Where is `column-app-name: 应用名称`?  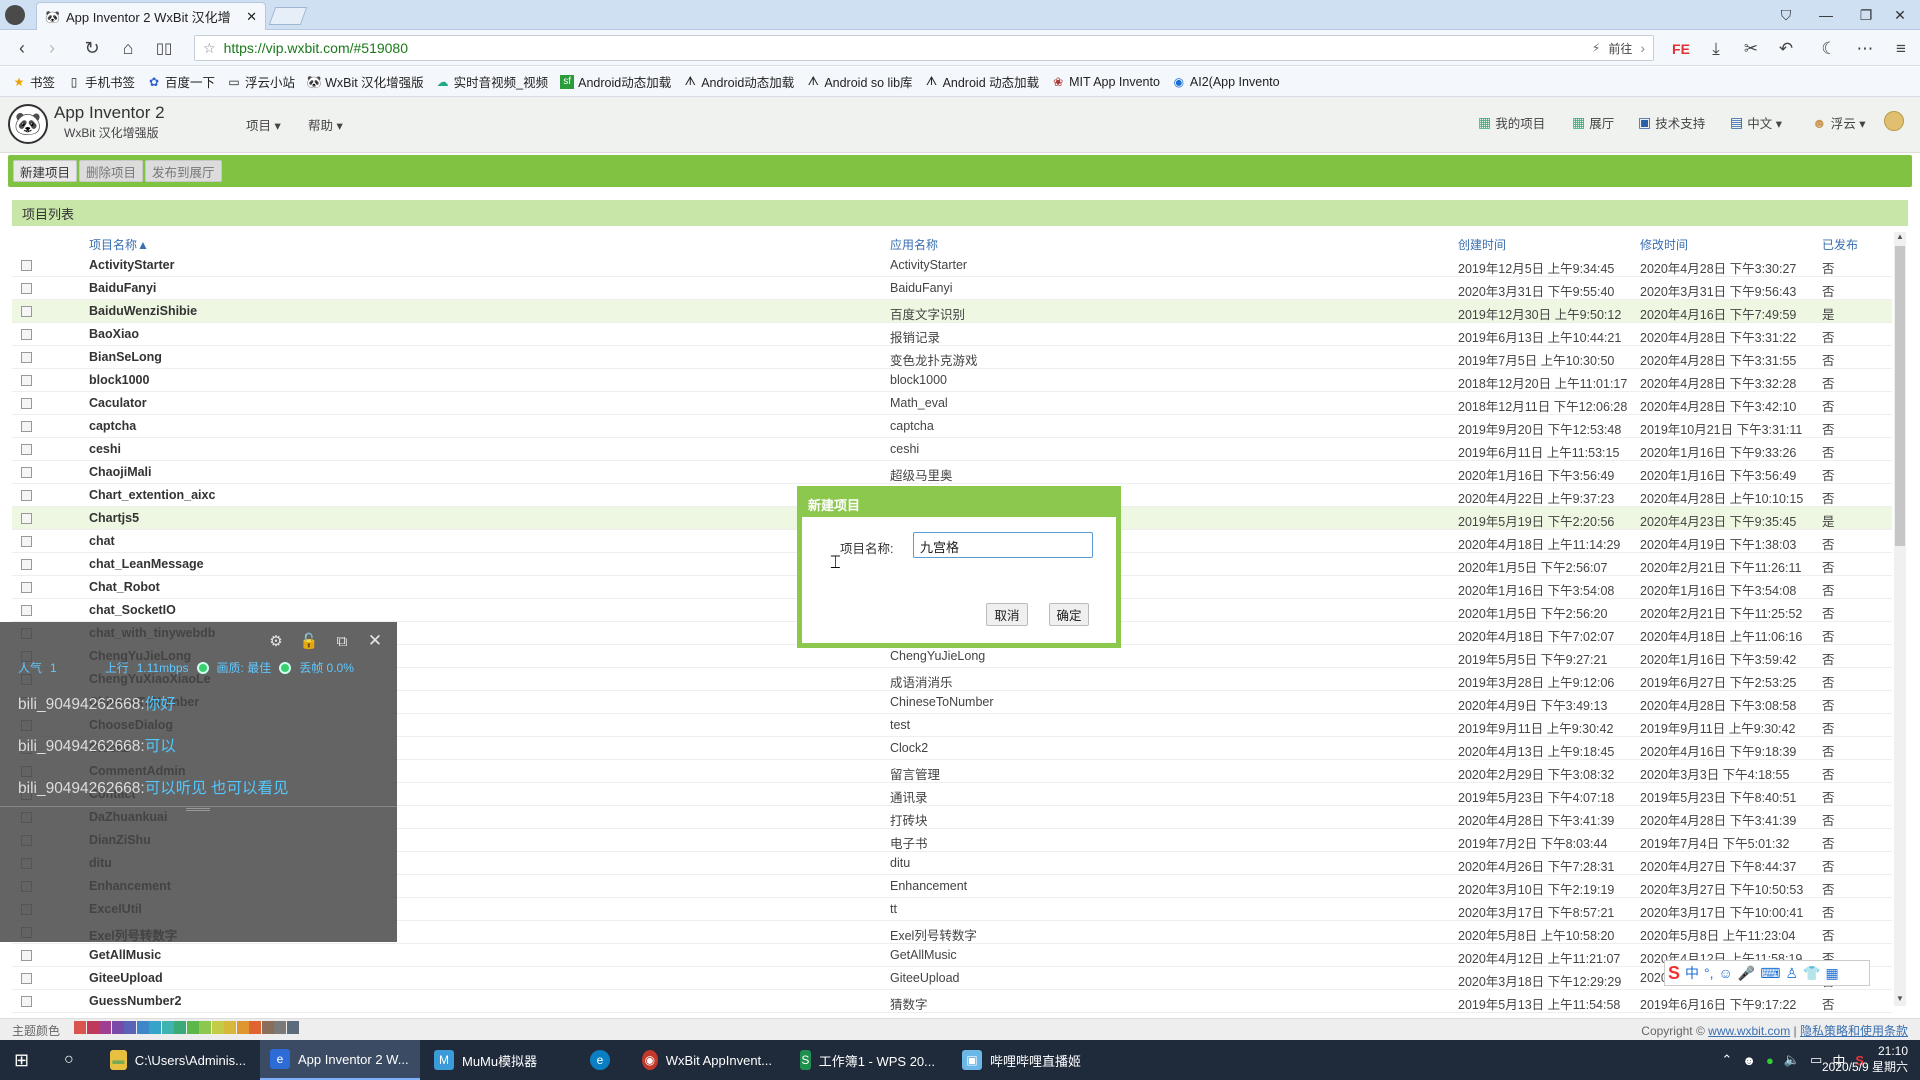 column-app-name: 应用名称 is located at coordinates (914, 244).